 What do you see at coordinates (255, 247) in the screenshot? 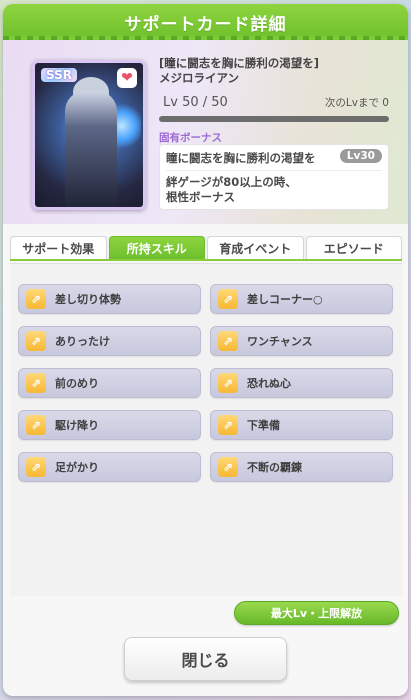
I see `tab-training-events: 育成イベント` at bounding box center [255, 247].